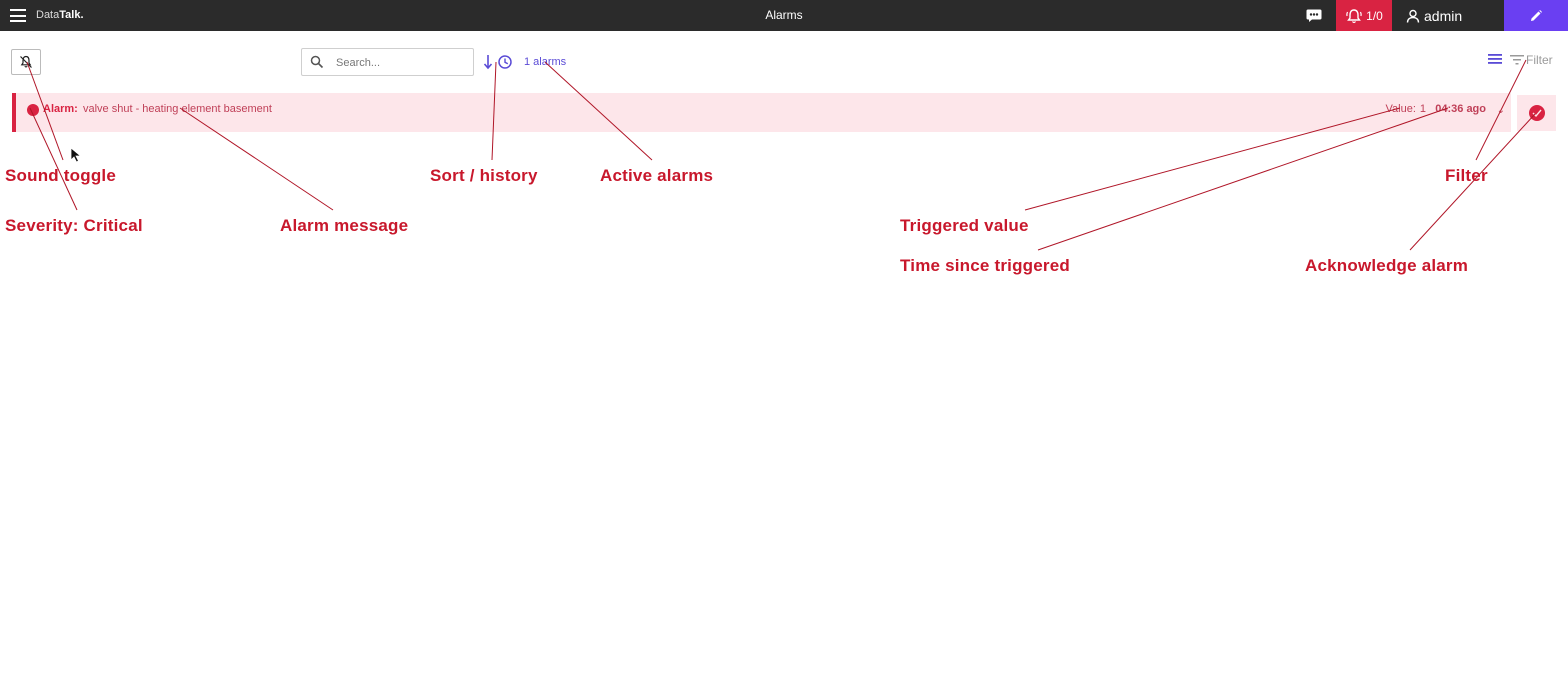  I want to click on chat-icon, so click(1314, 15).